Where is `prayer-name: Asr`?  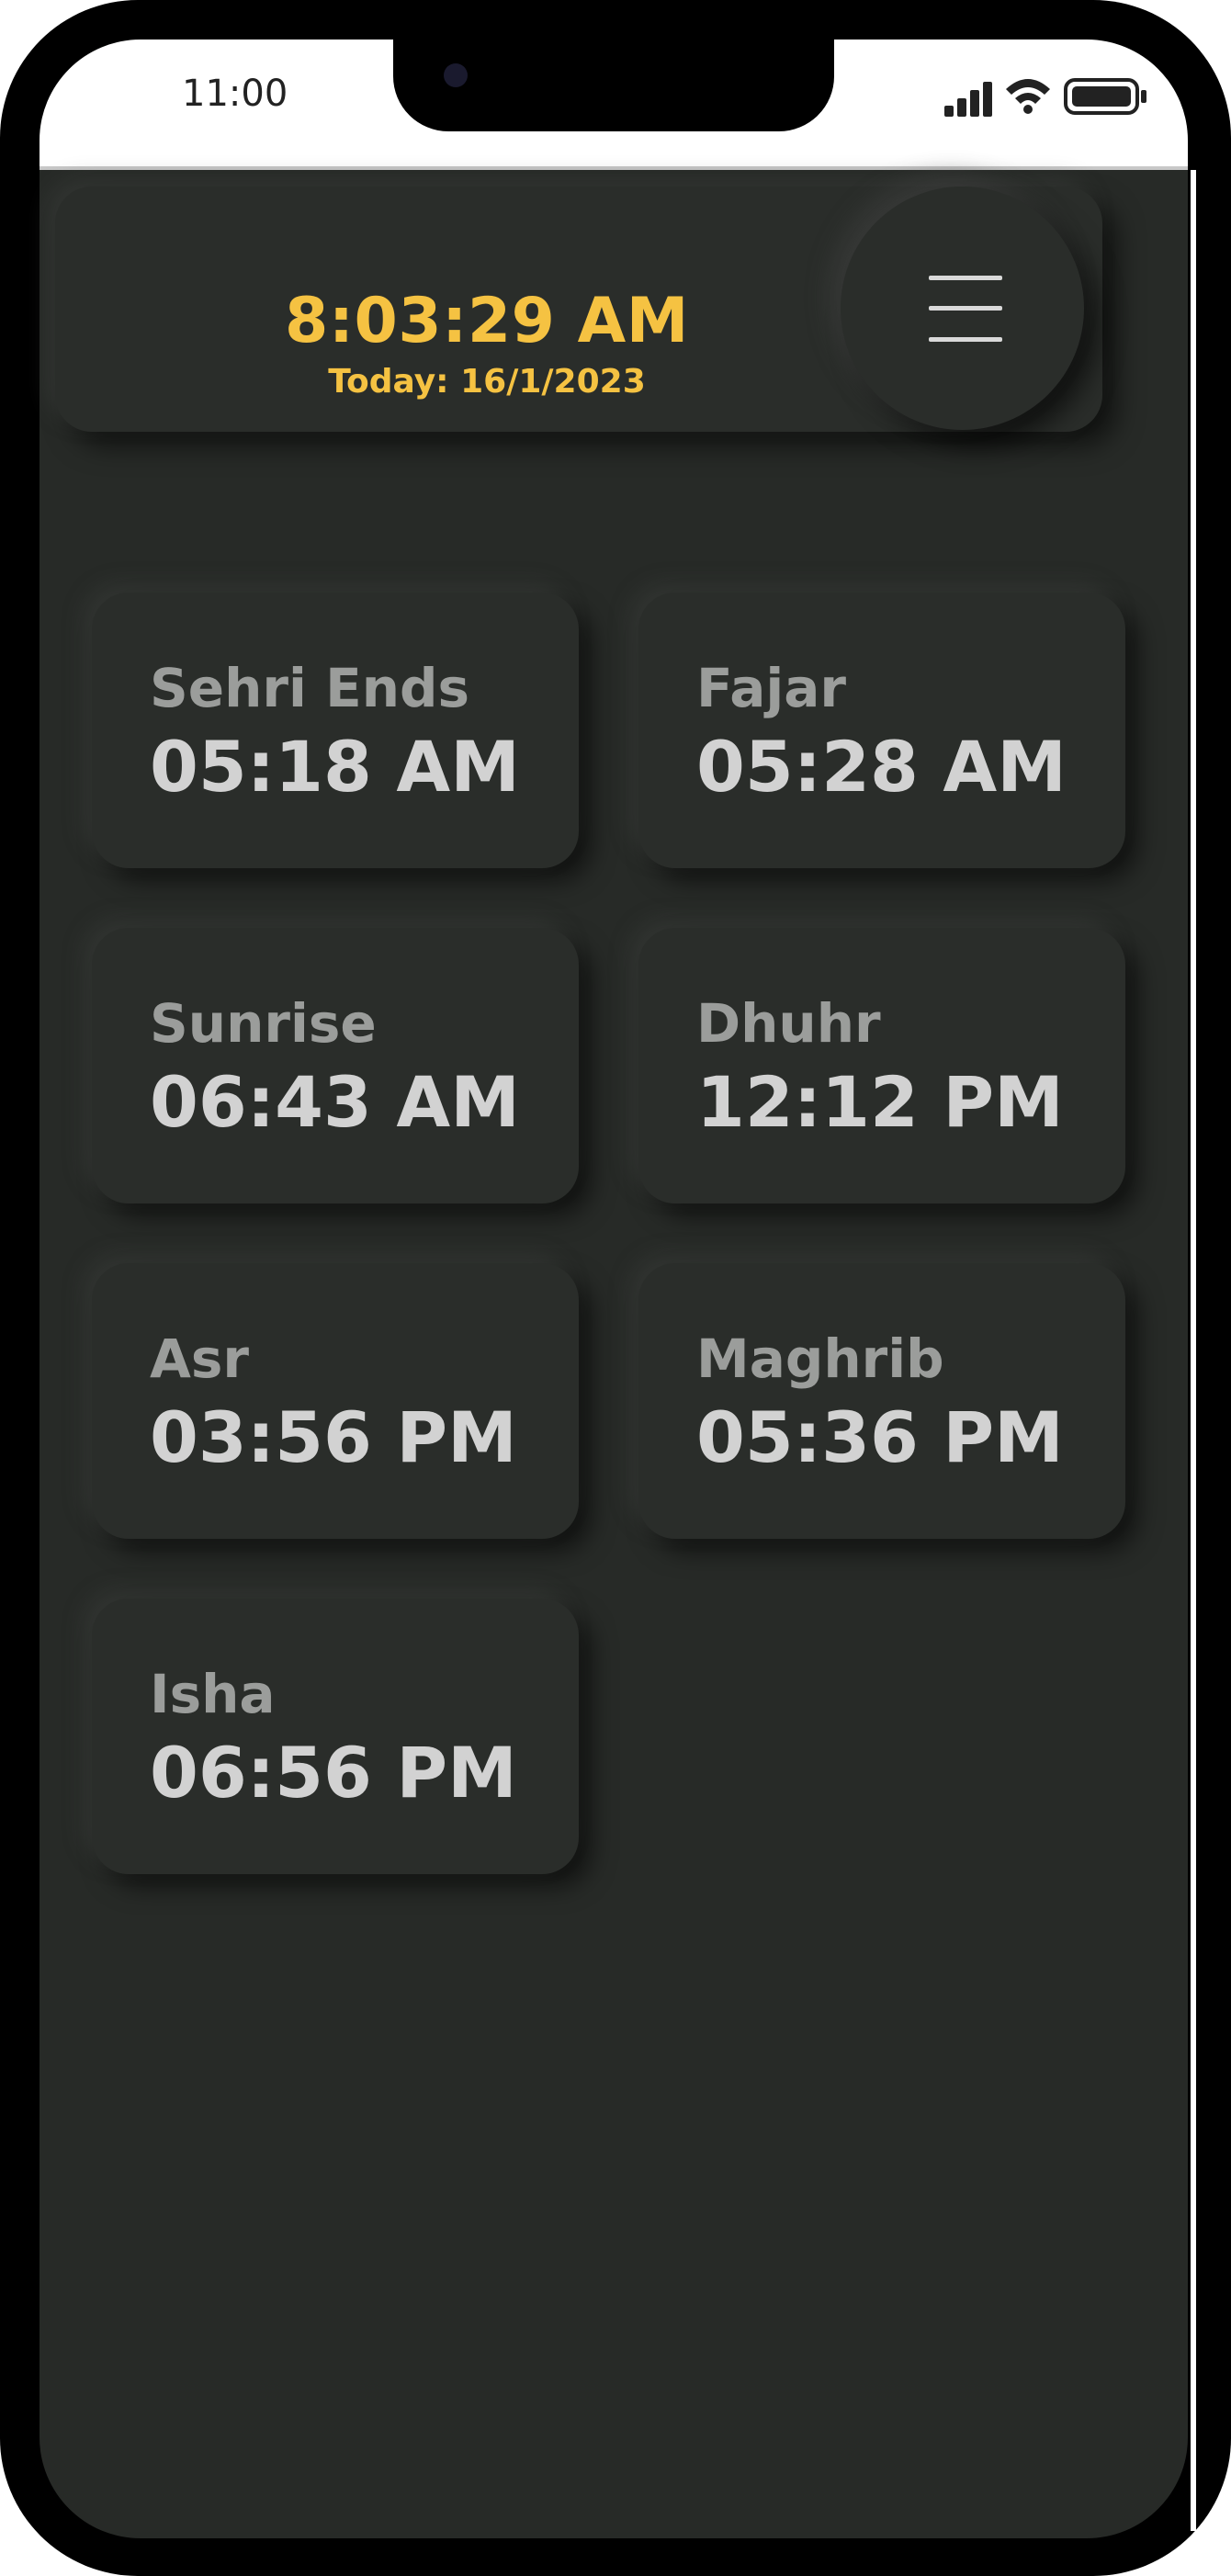
prayer-name: Asr is located at coordinates (200, 1359).